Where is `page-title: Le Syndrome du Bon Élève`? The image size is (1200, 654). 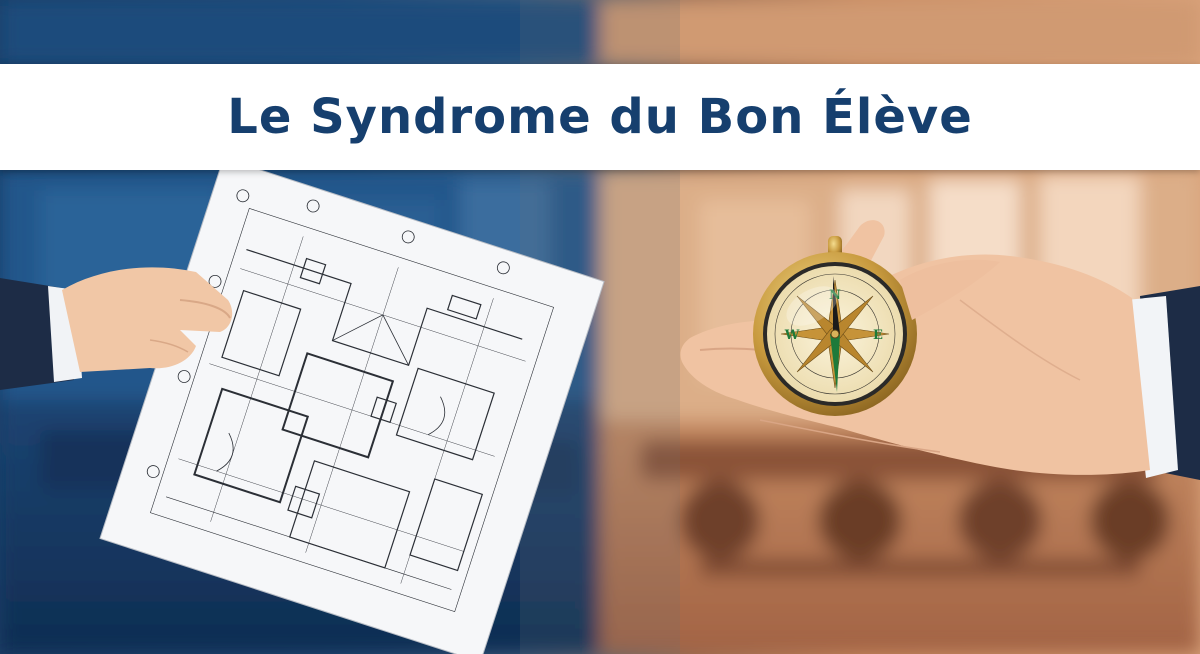 page-title: Le Syndrome du Bon Élève is located at coordinates (600, 117).